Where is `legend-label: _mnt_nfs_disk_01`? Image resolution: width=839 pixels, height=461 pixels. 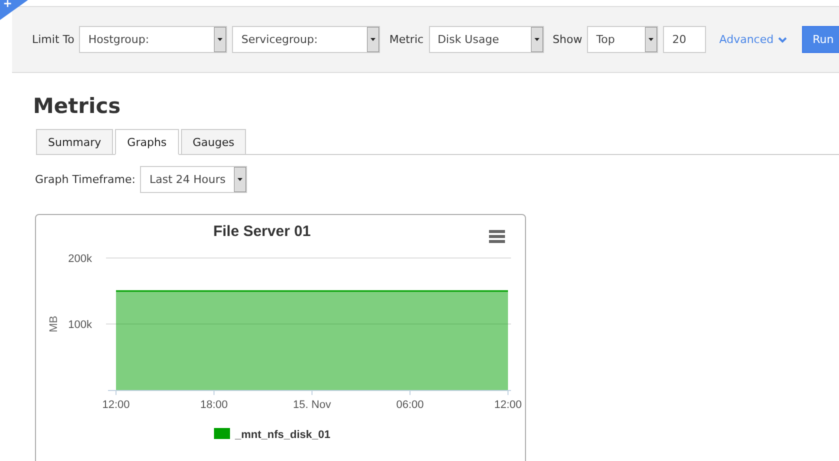
legend-label: _mnt_nfs_disk_01 is located at coordinates (282, 435).